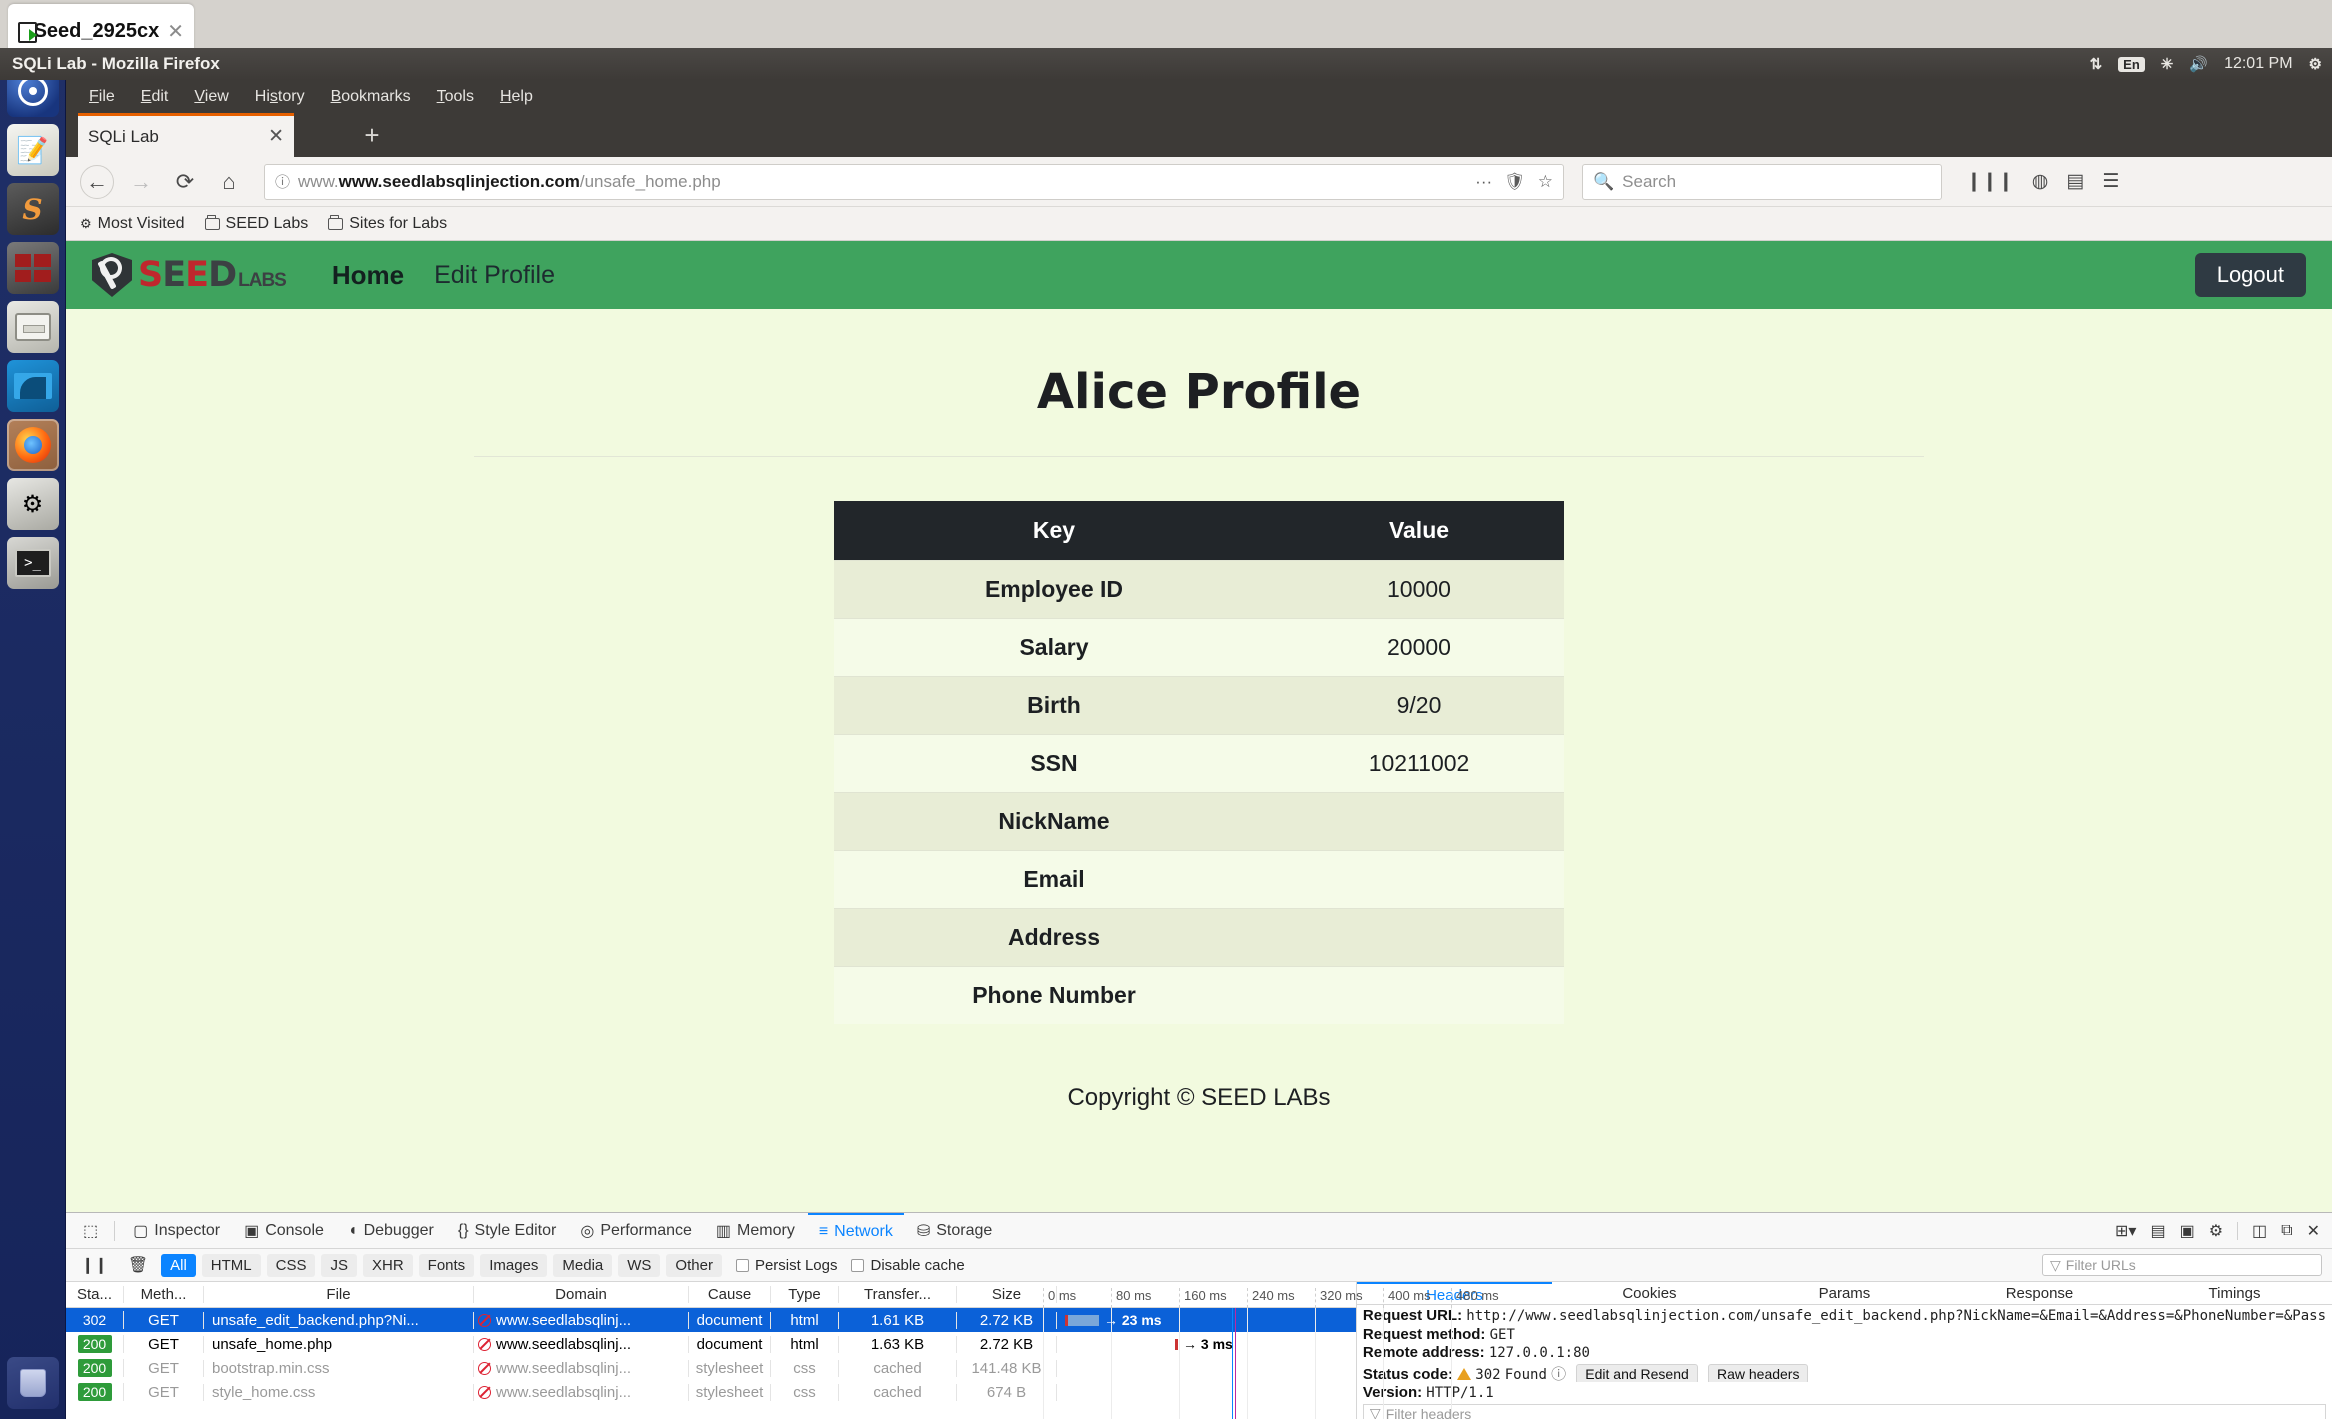  I want to click on sync-icon: ◍, so click(2040, 181).